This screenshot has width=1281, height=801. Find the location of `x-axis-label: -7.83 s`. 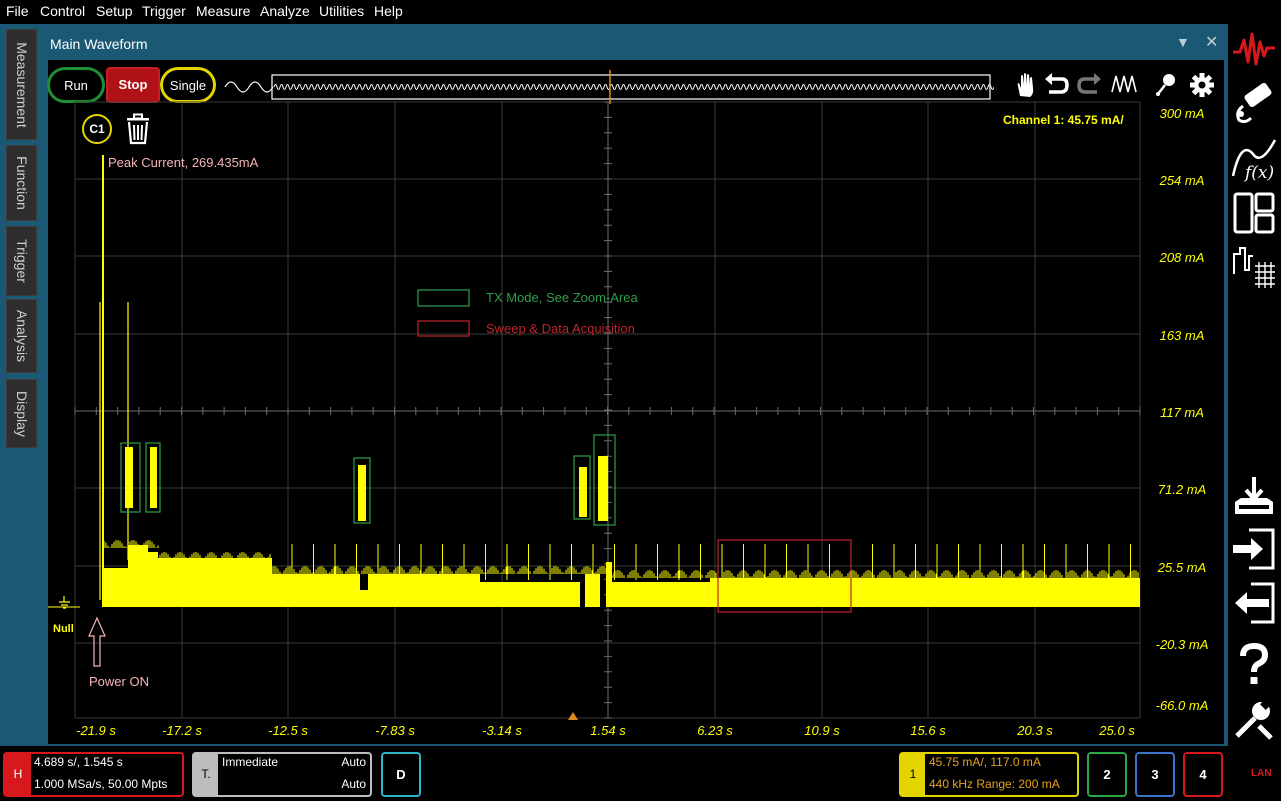

x-axis-label: -7.83 s is located at coordinates (395, 730).